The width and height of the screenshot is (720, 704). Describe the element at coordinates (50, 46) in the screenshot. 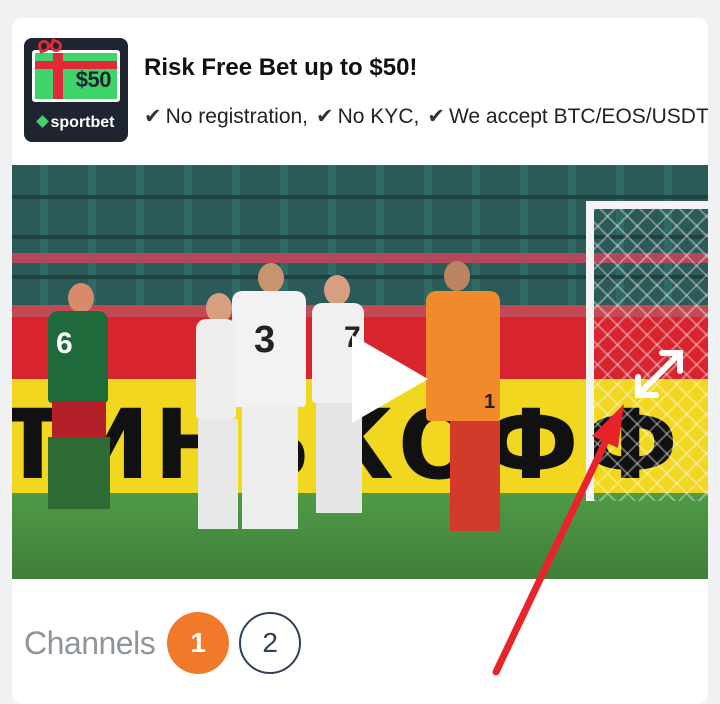

I see `bow-icon` at that location.